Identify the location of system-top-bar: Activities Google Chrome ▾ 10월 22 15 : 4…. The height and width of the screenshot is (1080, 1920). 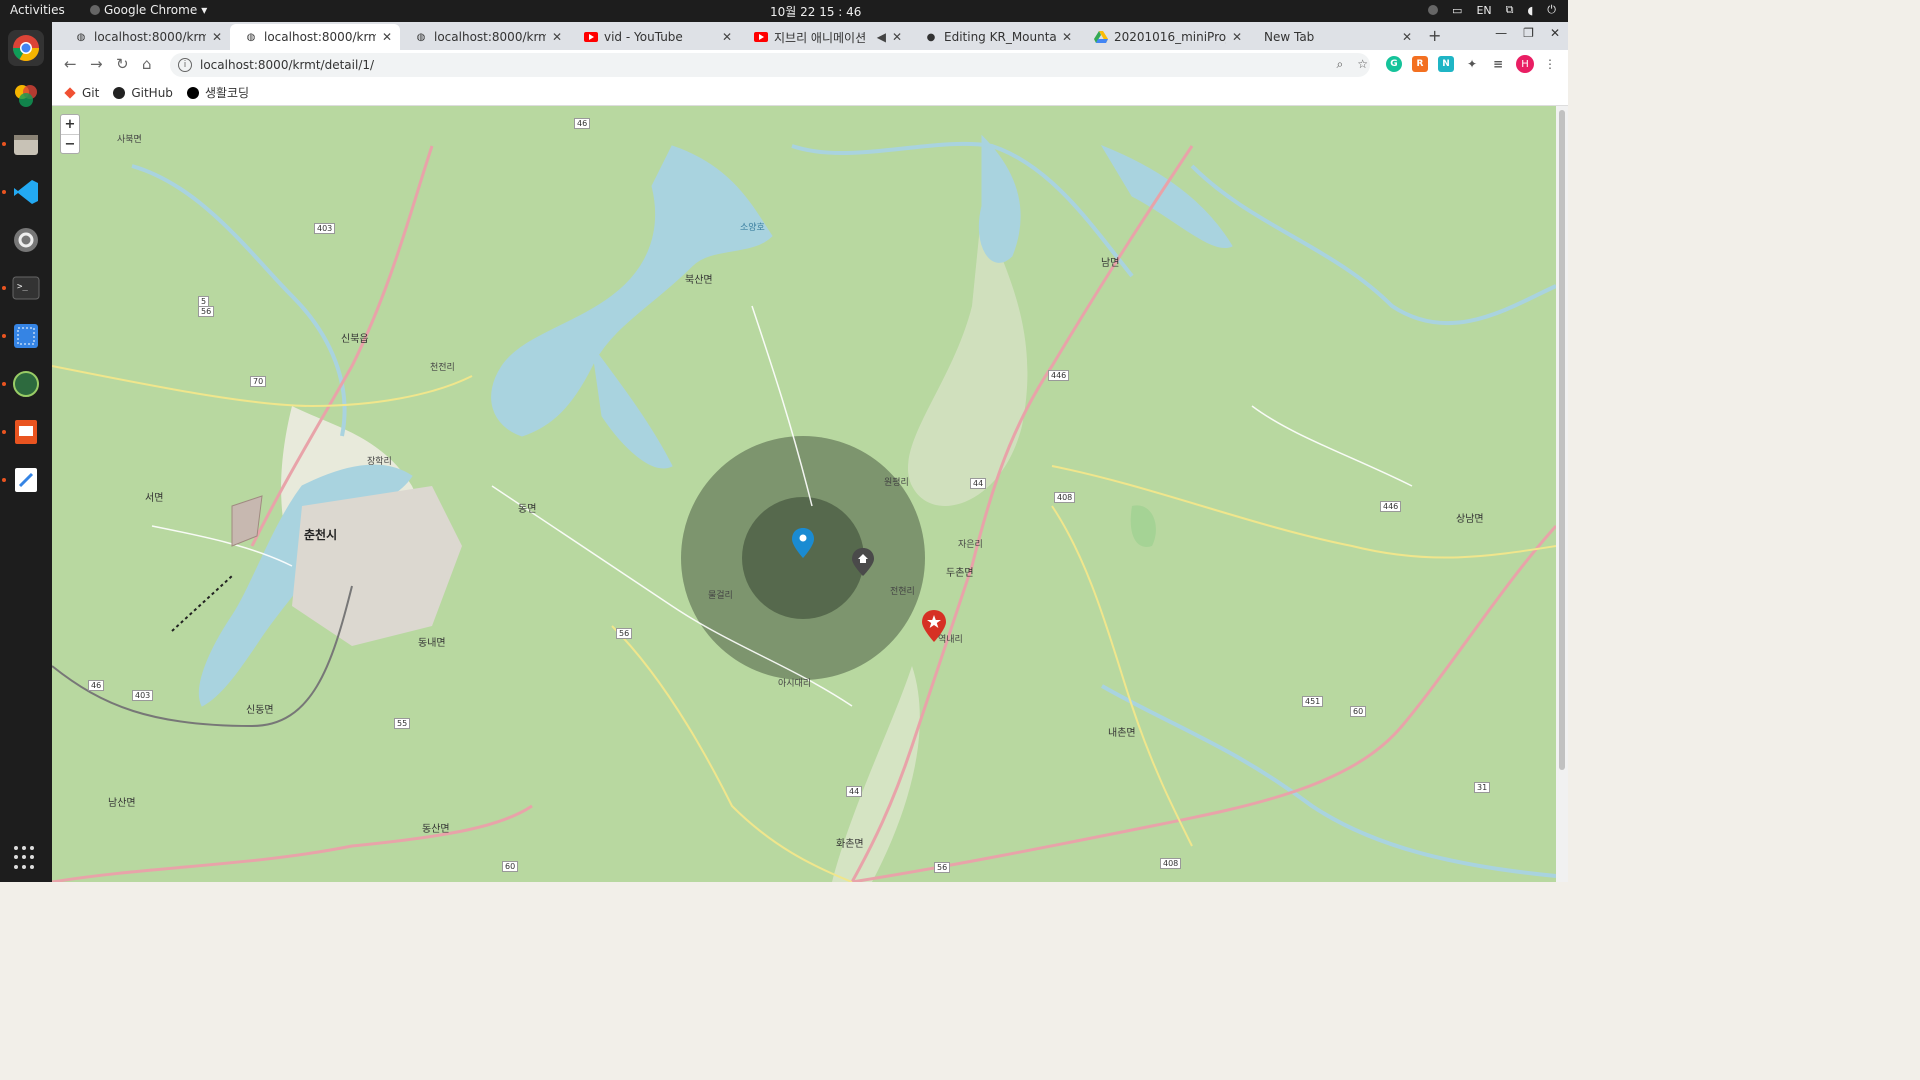
(784, 11).